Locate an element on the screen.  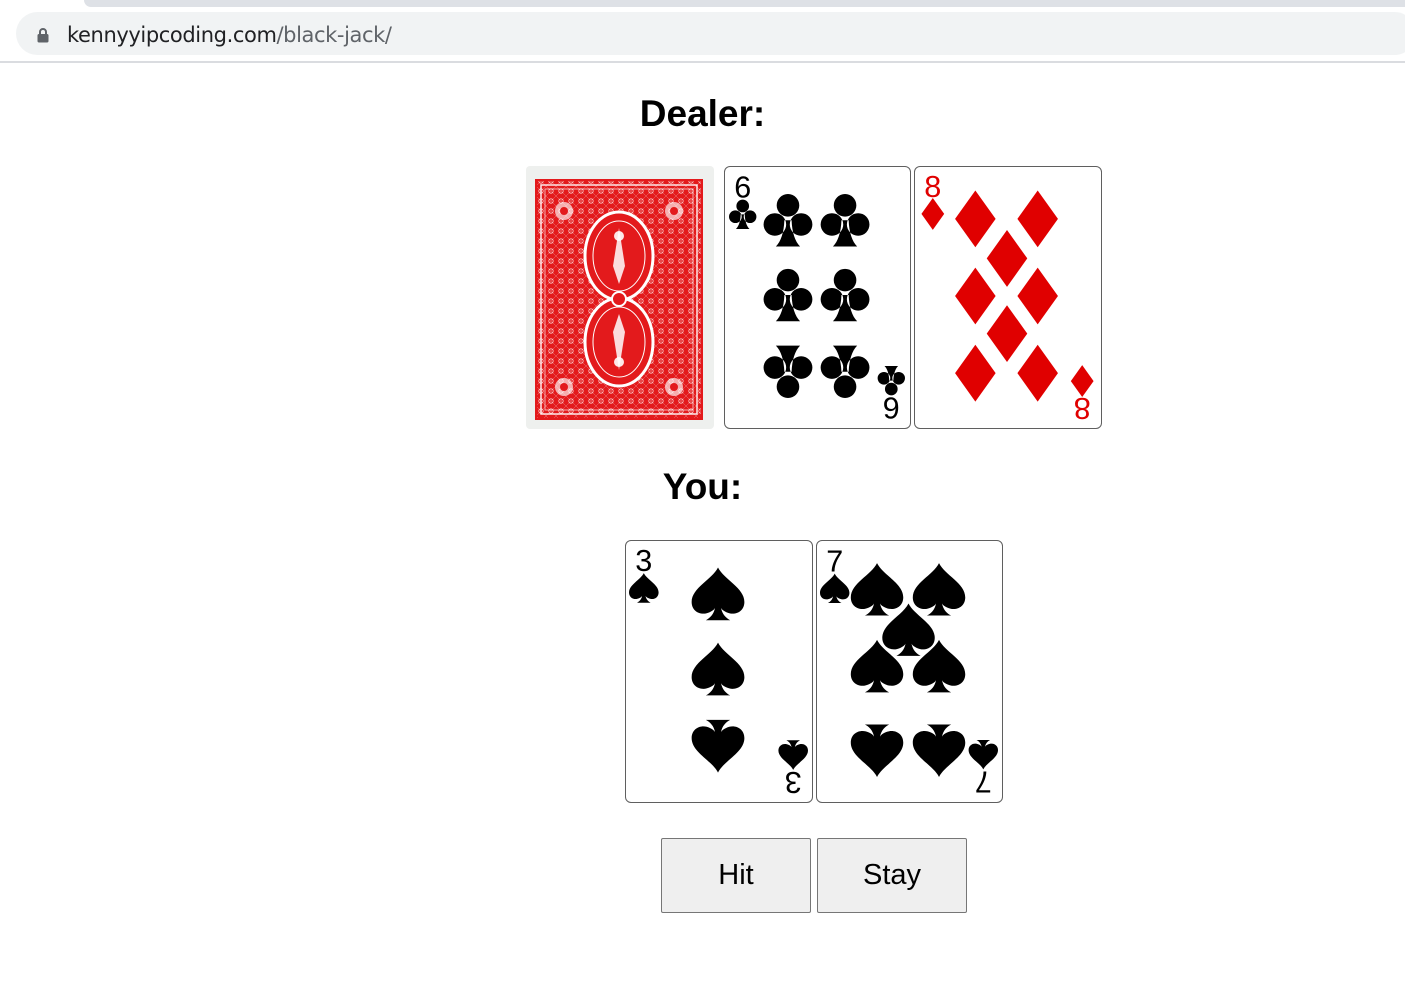
card-rank-top: 6 is located at coordinates (742, 188).